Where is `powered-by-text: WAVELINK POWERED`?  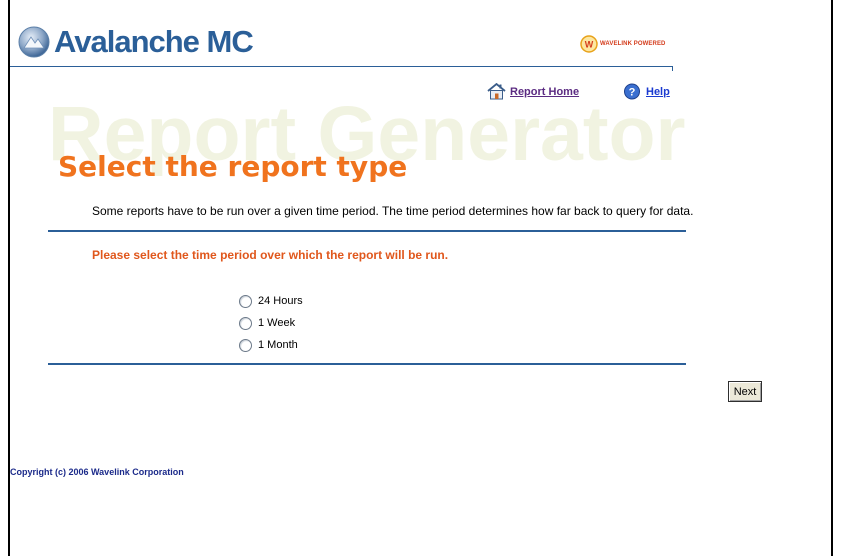
powered-by-text: WAVELINK POWERED is located at coordinates (633, 44).